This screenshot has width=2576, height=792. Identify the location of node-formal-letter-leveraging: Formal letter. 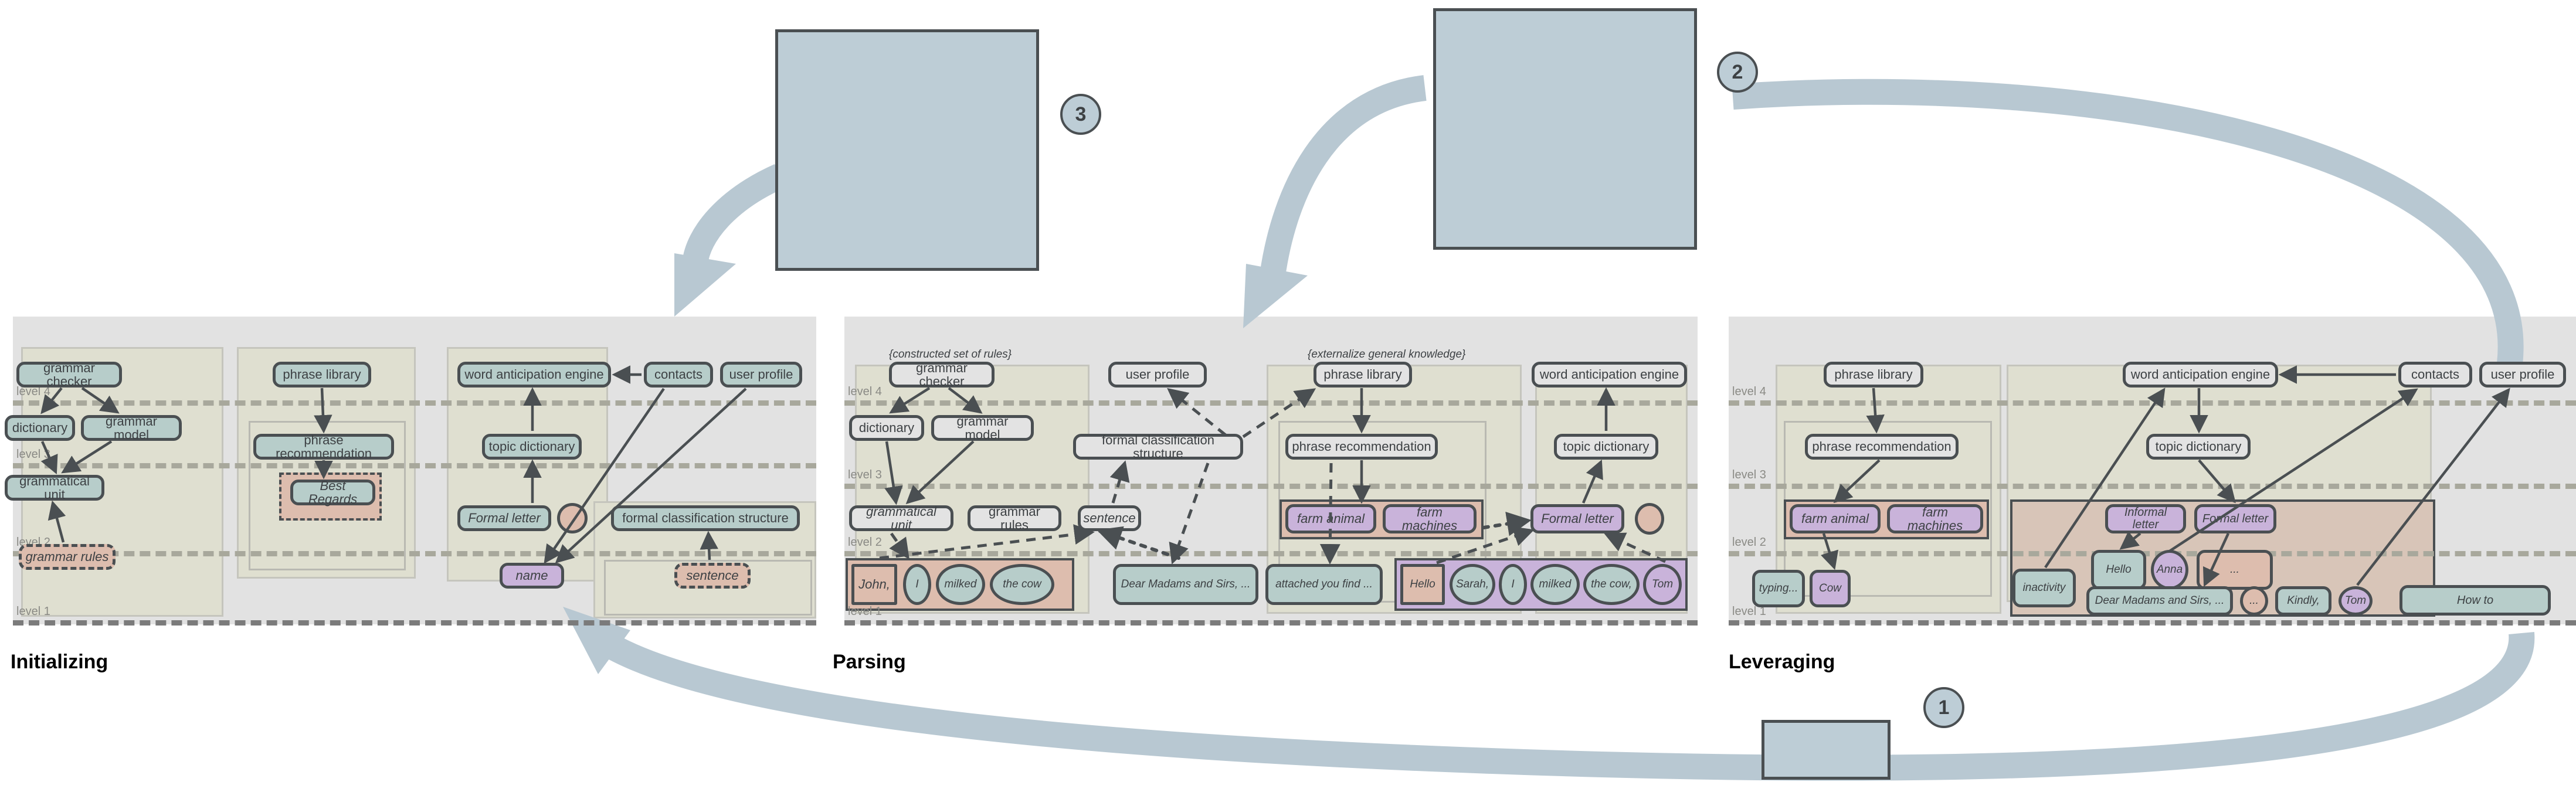
(2235, 519).